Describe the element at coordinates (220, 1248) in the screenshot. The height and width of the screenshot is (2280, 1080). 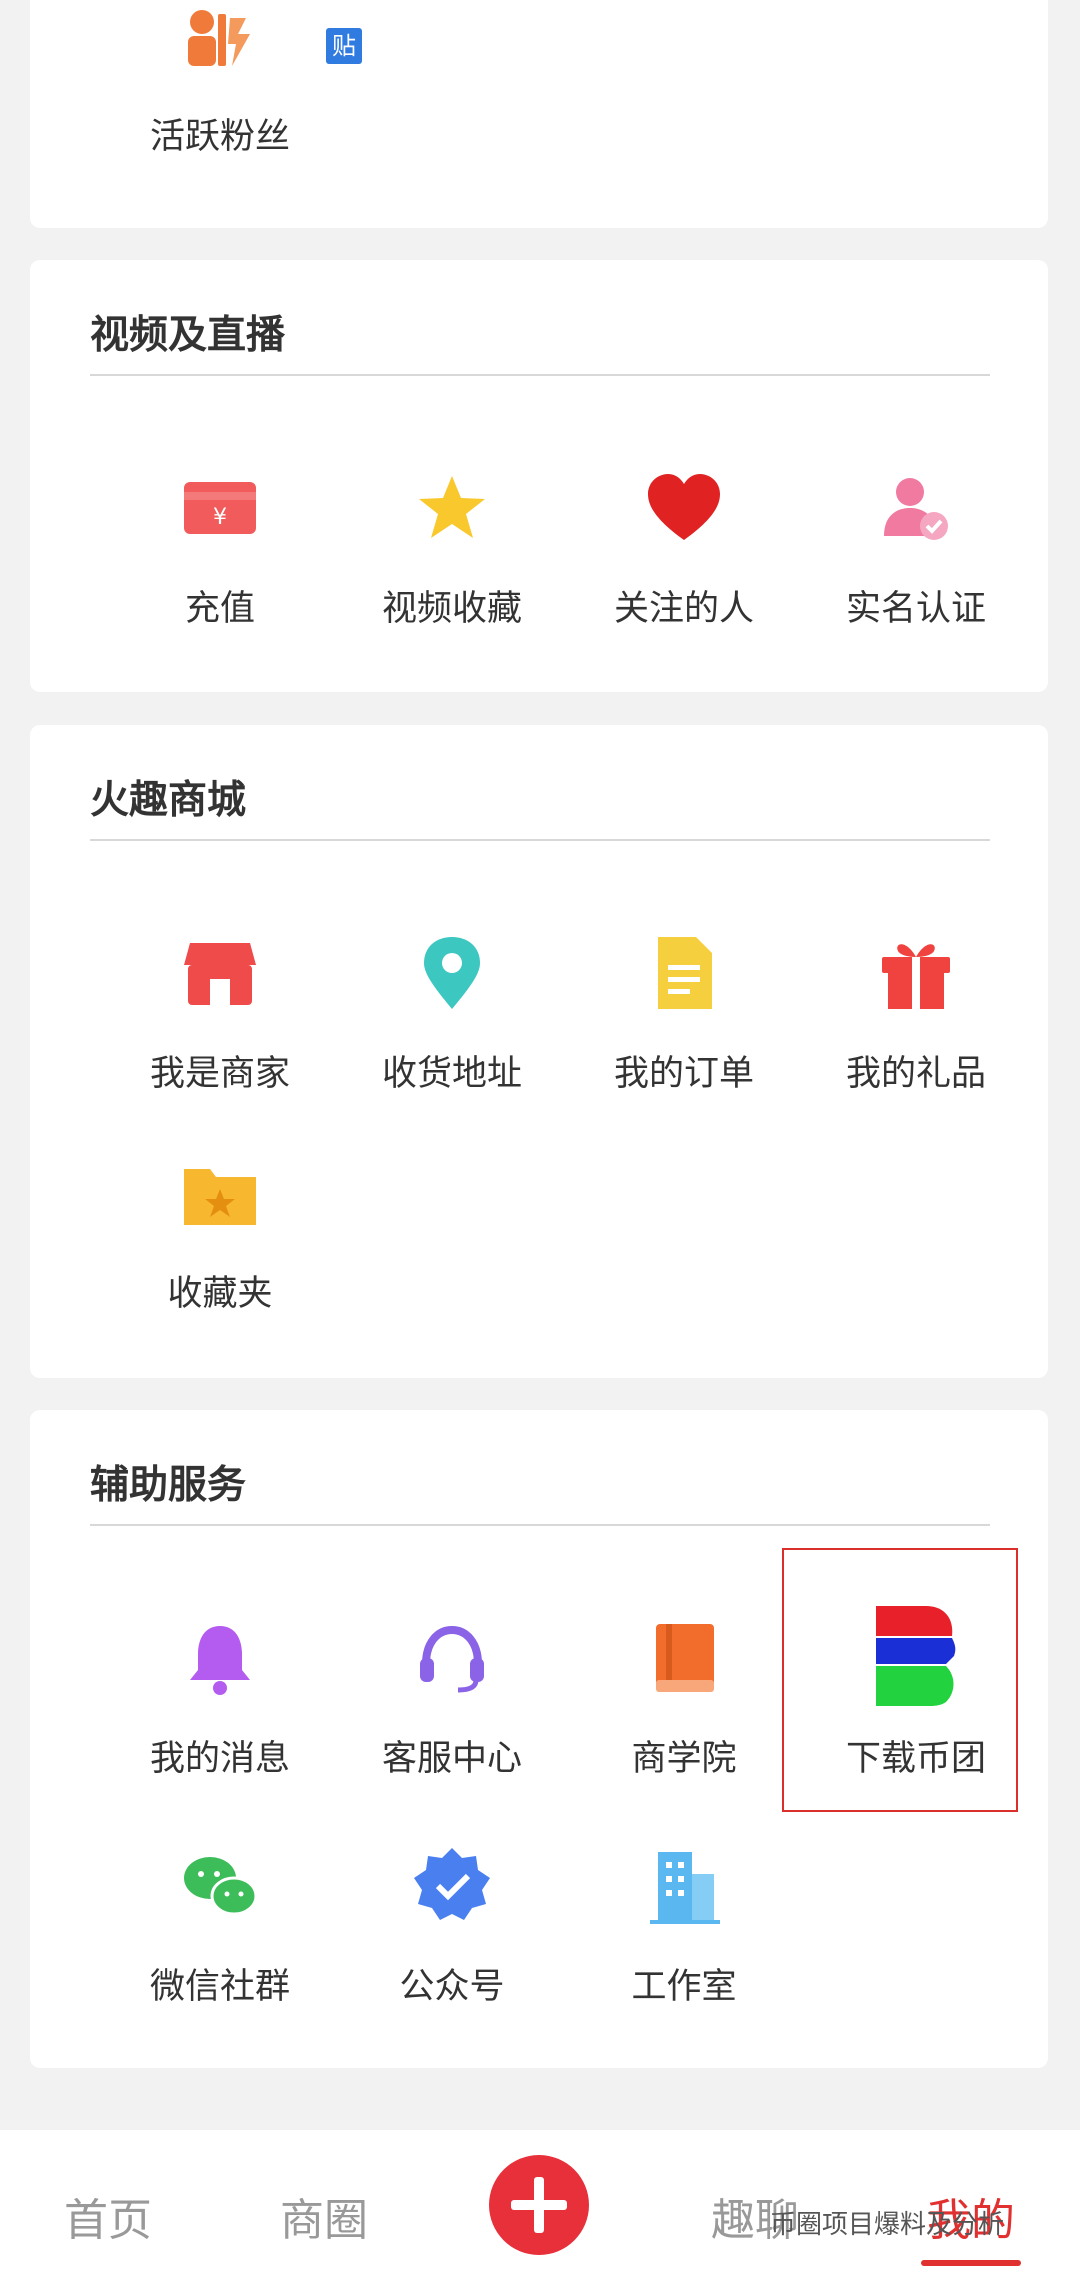
I see `tile-favorites-folder: 收藏夹` at that location.